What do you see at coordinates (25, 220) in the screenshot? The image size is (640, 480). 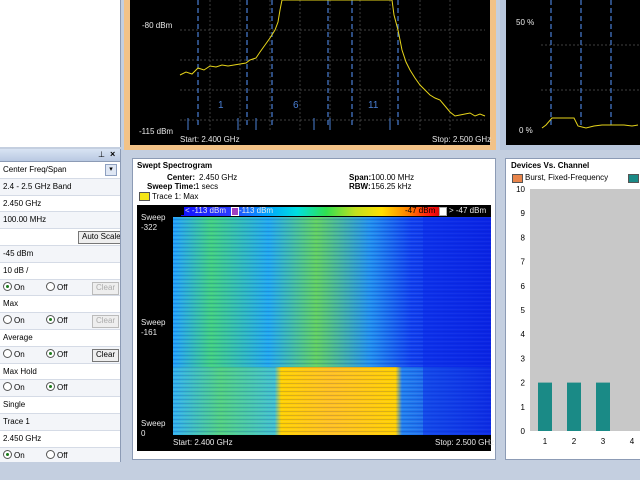 I see `settings-value: 100.00 MHz` at bounding box center [25, 220].